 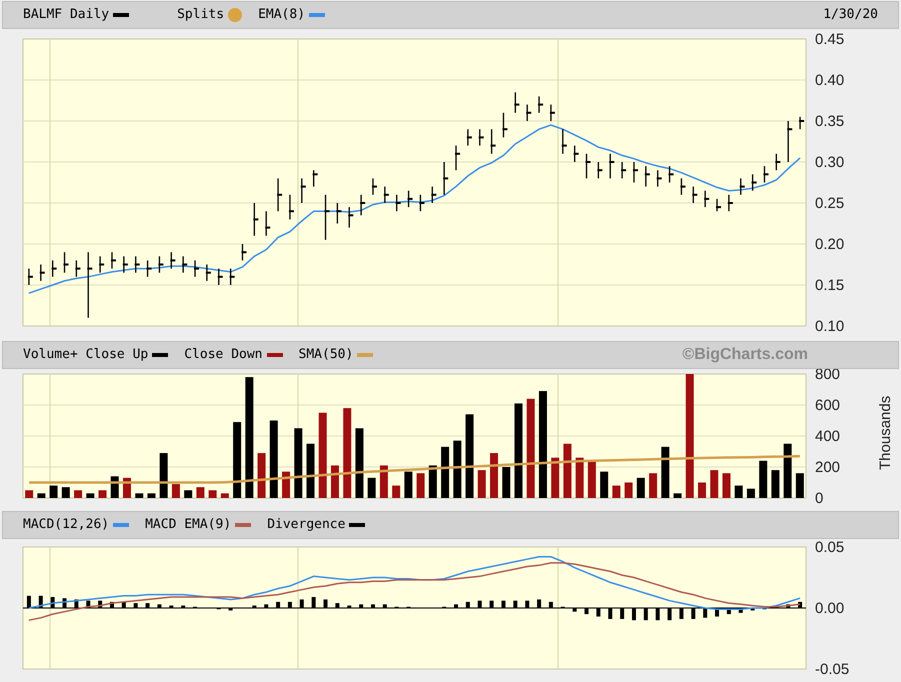 What do you see at coordinates (306, 525) in the screenshot?
I see `legend-label: Divergence` at bounding box center [306, 525].